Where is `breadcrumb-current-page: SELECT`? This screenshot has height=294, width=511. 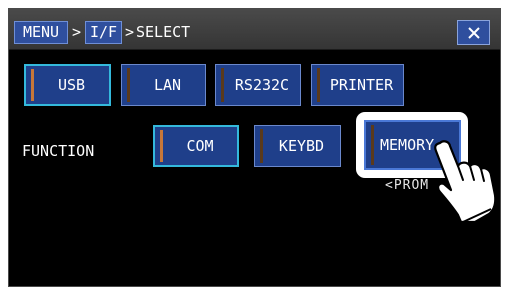 breadcrumb-current-page: SELECT is located at coordinates (163, 32).